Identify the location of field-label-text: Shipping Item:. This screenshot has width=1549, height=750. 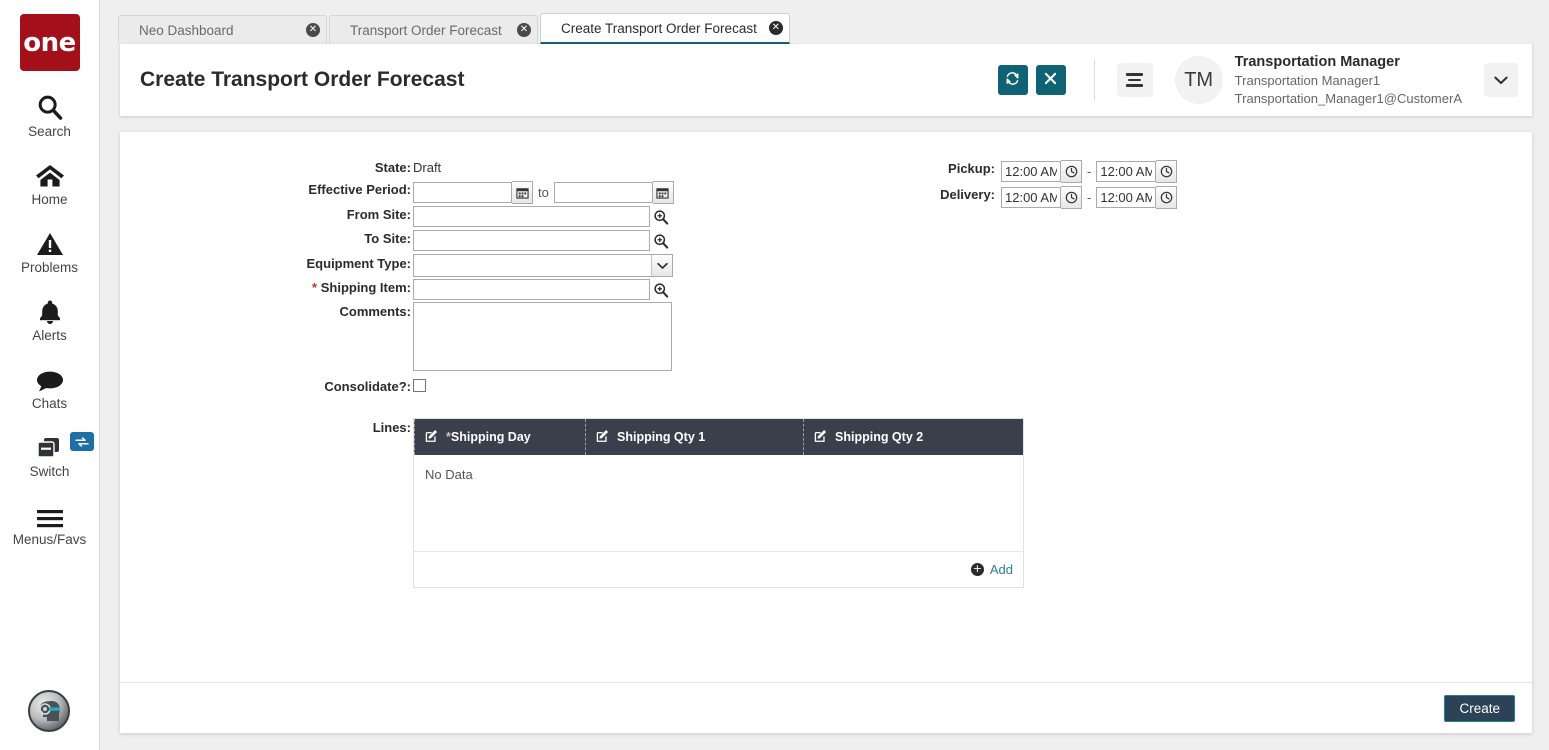
(365, 287).